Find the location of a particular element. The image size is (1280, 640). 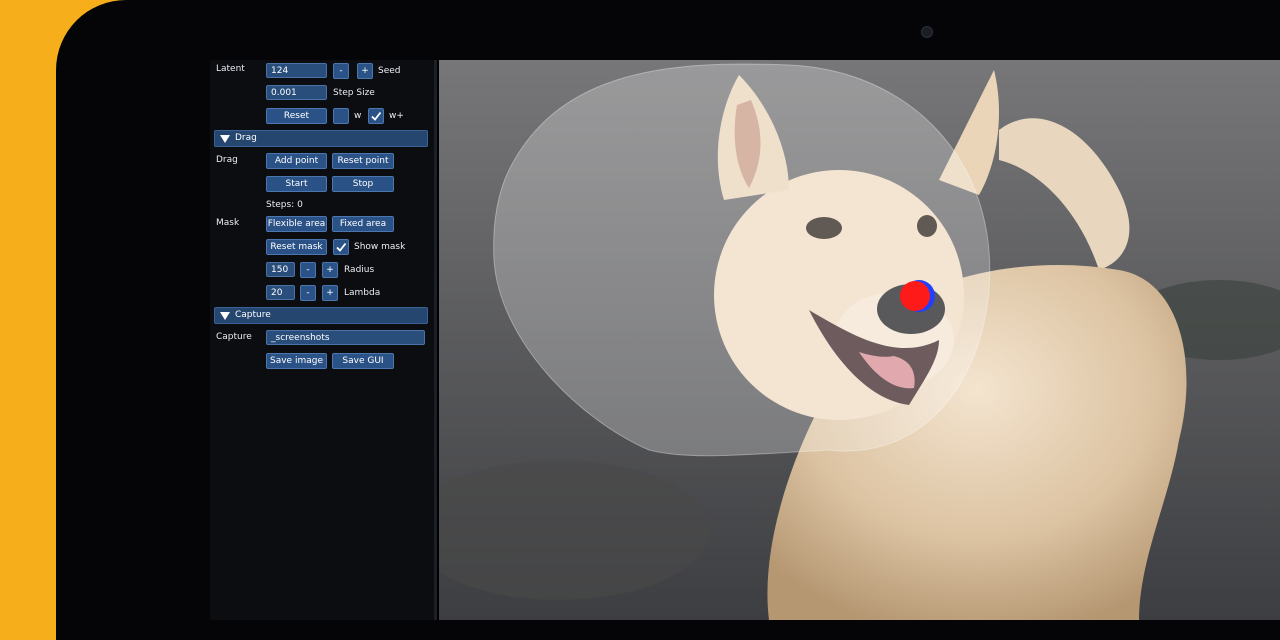

show-mask-checkbox is located at coordinates (341, 247).